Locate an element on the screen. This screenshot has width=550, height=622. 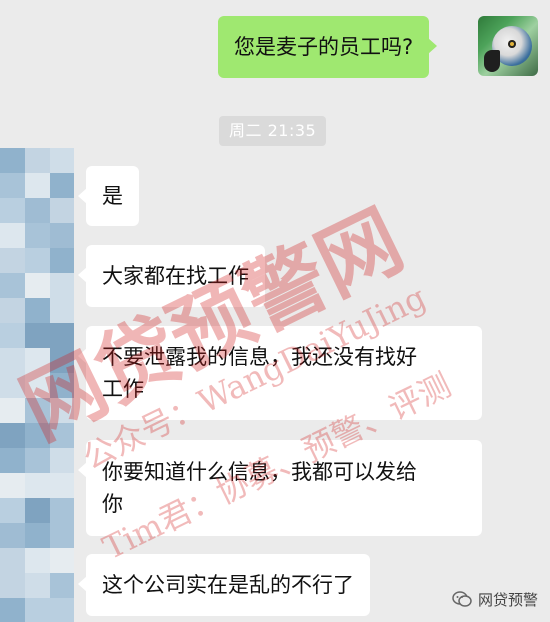
message-bubble-other: 大家都在找工作 is located at coordinates (171, 276).